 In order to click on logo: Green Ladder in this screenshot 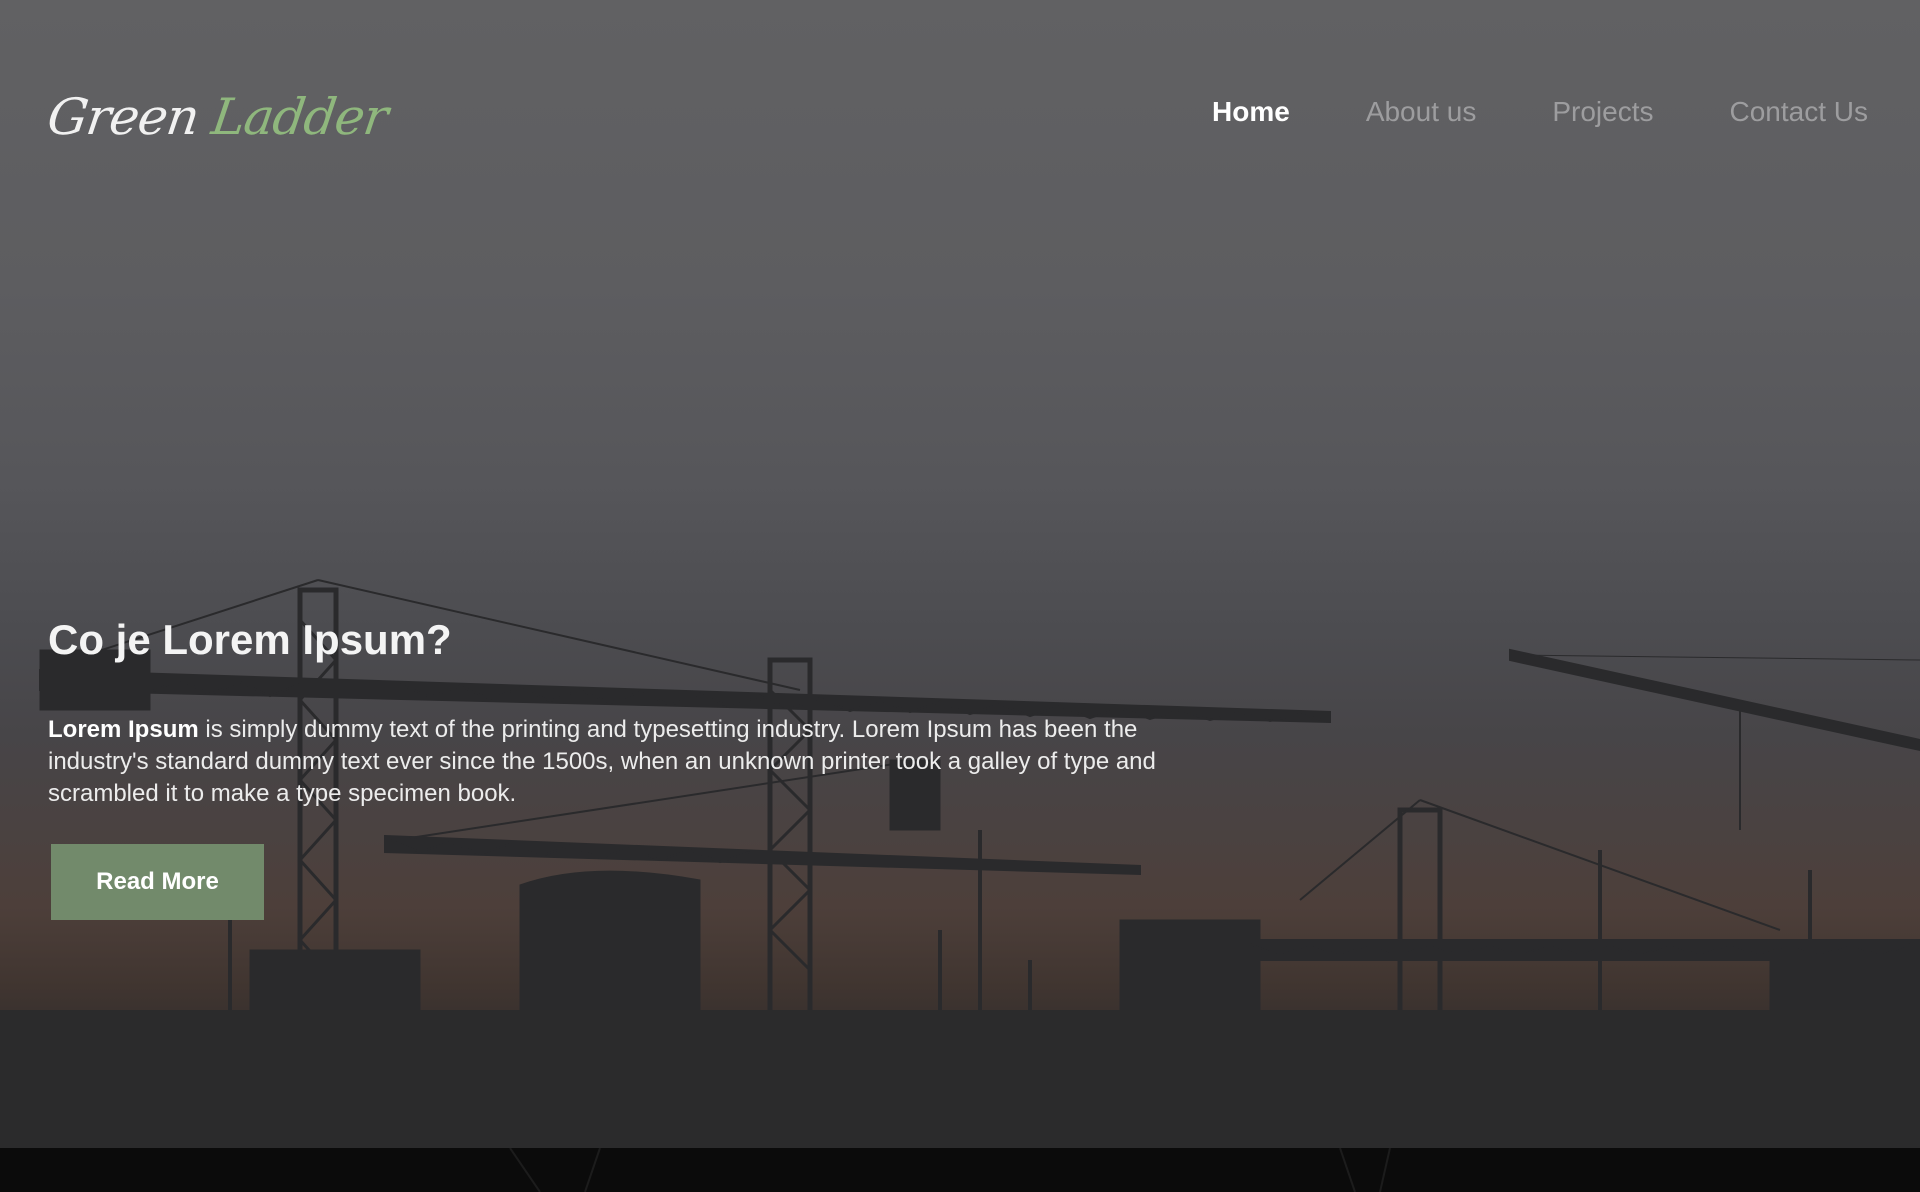, I will do `click(217, 117)`.